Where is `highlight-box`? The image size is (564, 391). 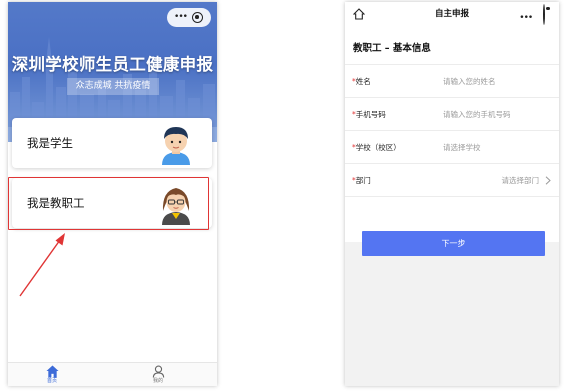
highlight-box is located at coordinates (108, 203).